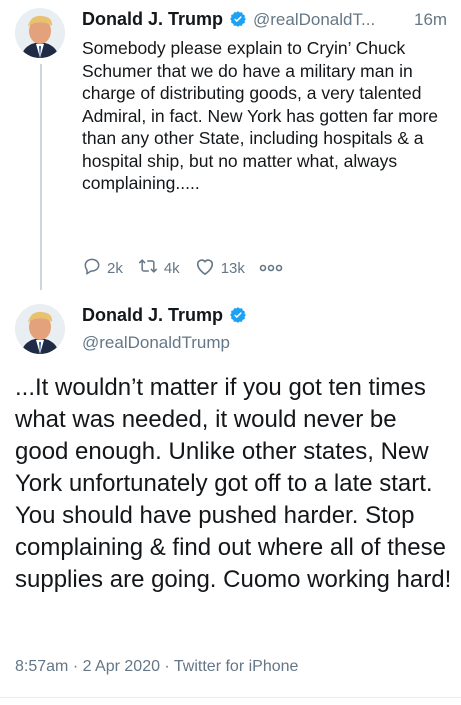  Describe the element at coordinates (115, 268) in the screenshot. I see `reply-count: 2k` at that location.